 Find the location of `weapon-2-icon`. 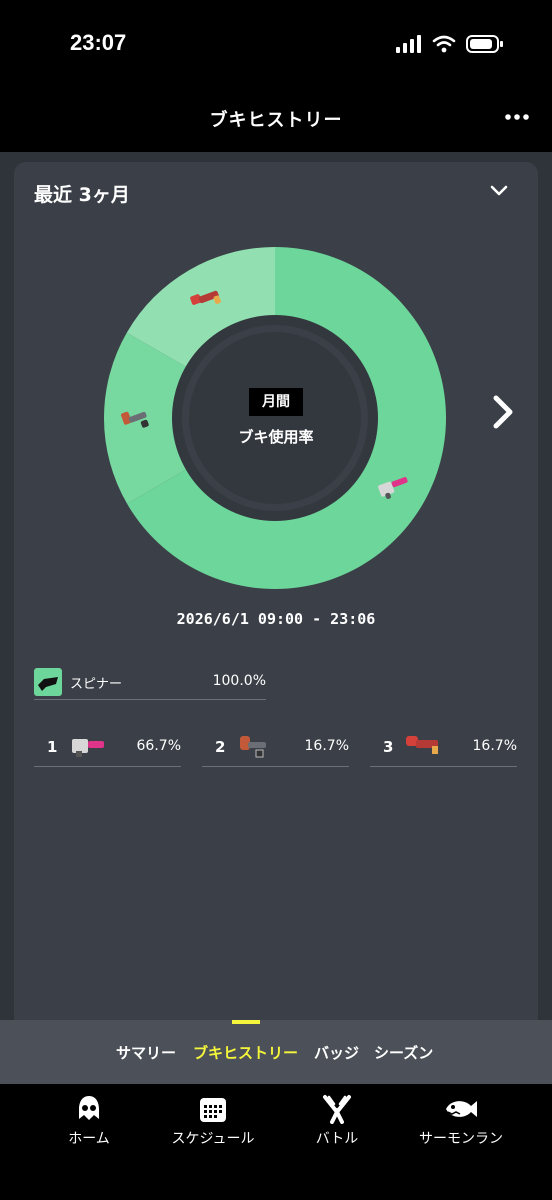

weapon-2-icon is located at coordinates (253, 747).